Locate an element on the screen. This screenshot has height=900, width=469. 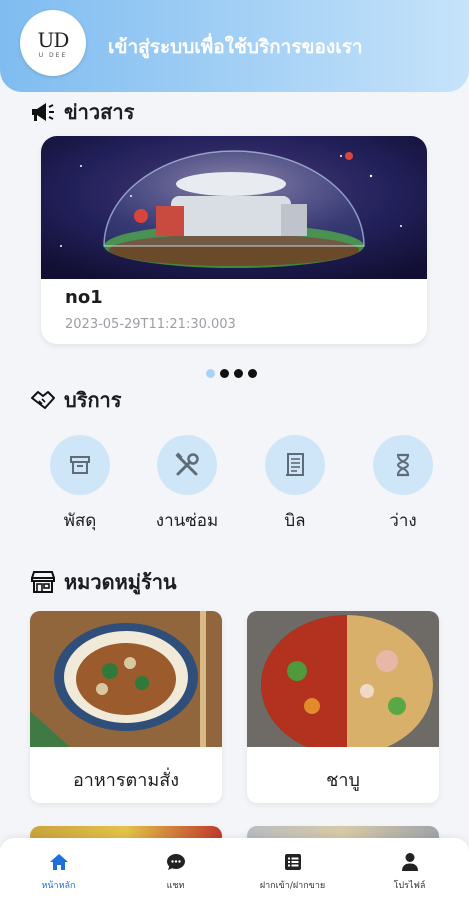
handshake-icon is located at coordinates (43, 400).